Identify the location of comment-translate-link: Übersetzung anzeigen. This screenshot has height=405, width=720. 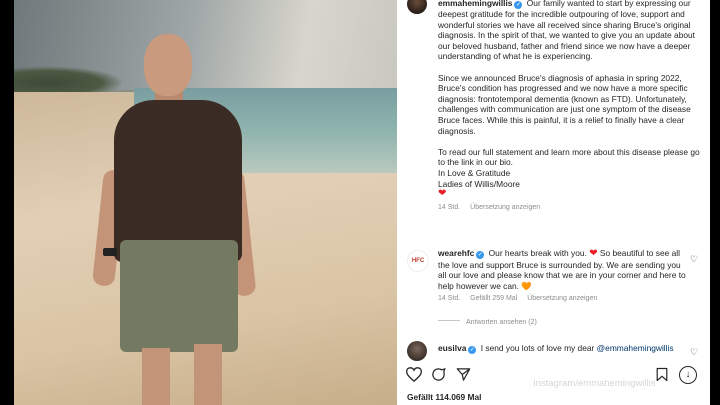
(562, 298).